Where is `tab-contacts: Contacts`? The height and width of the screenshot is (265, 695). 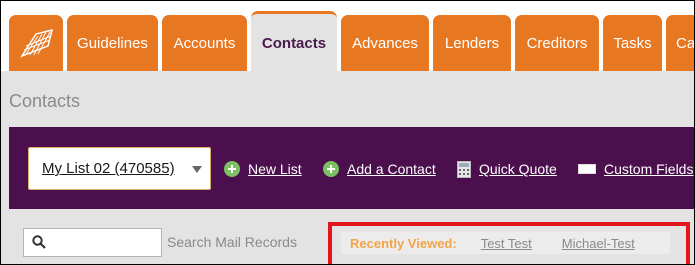
tab-contacts: Contacts is located at coordinates (294, 42).